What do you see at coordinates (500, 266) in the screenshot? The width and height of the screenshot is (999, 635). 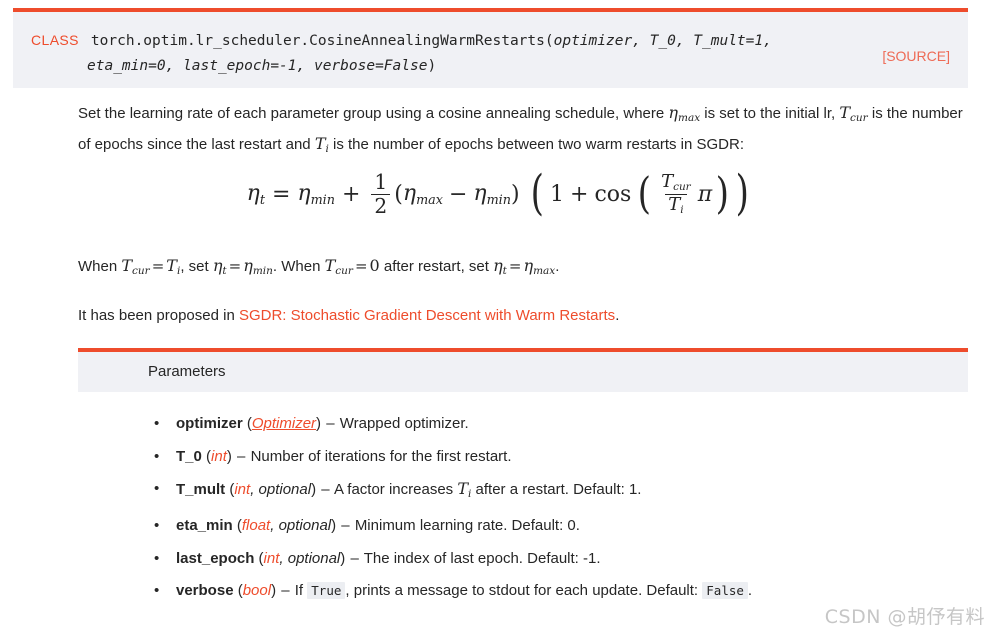 I see `when-eta-t-2: ηt` at bounding box center [500, 266].